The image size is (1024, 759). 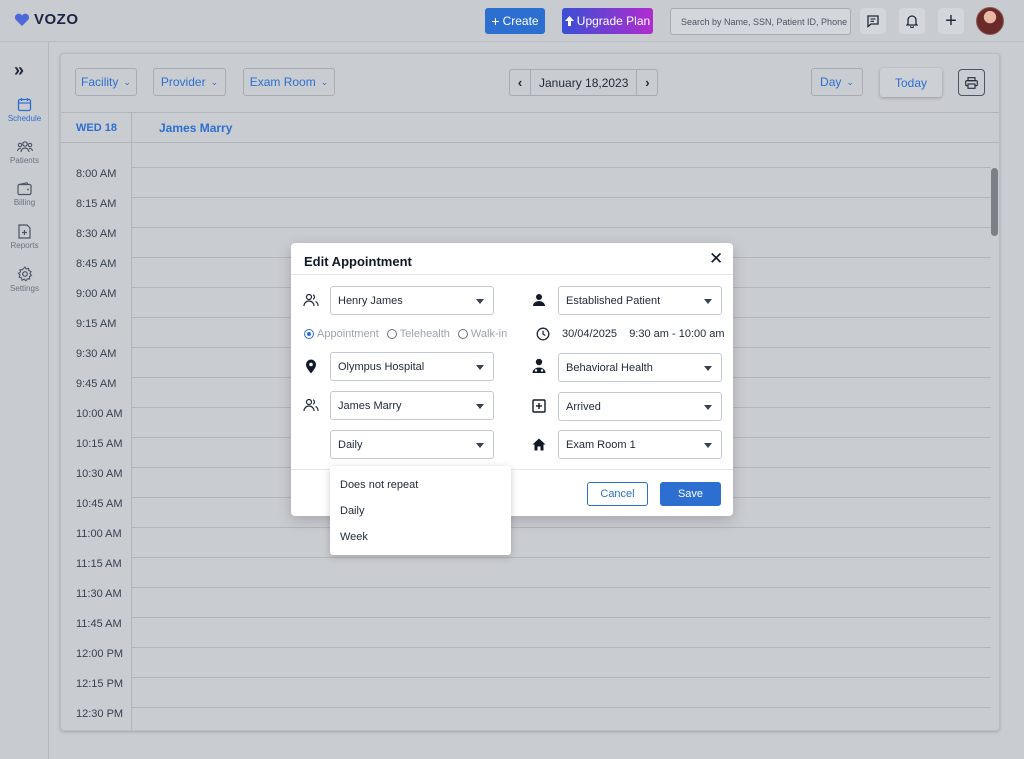 I want to click on sidebar-item-billing: Billing, so click(x=24, y=194).